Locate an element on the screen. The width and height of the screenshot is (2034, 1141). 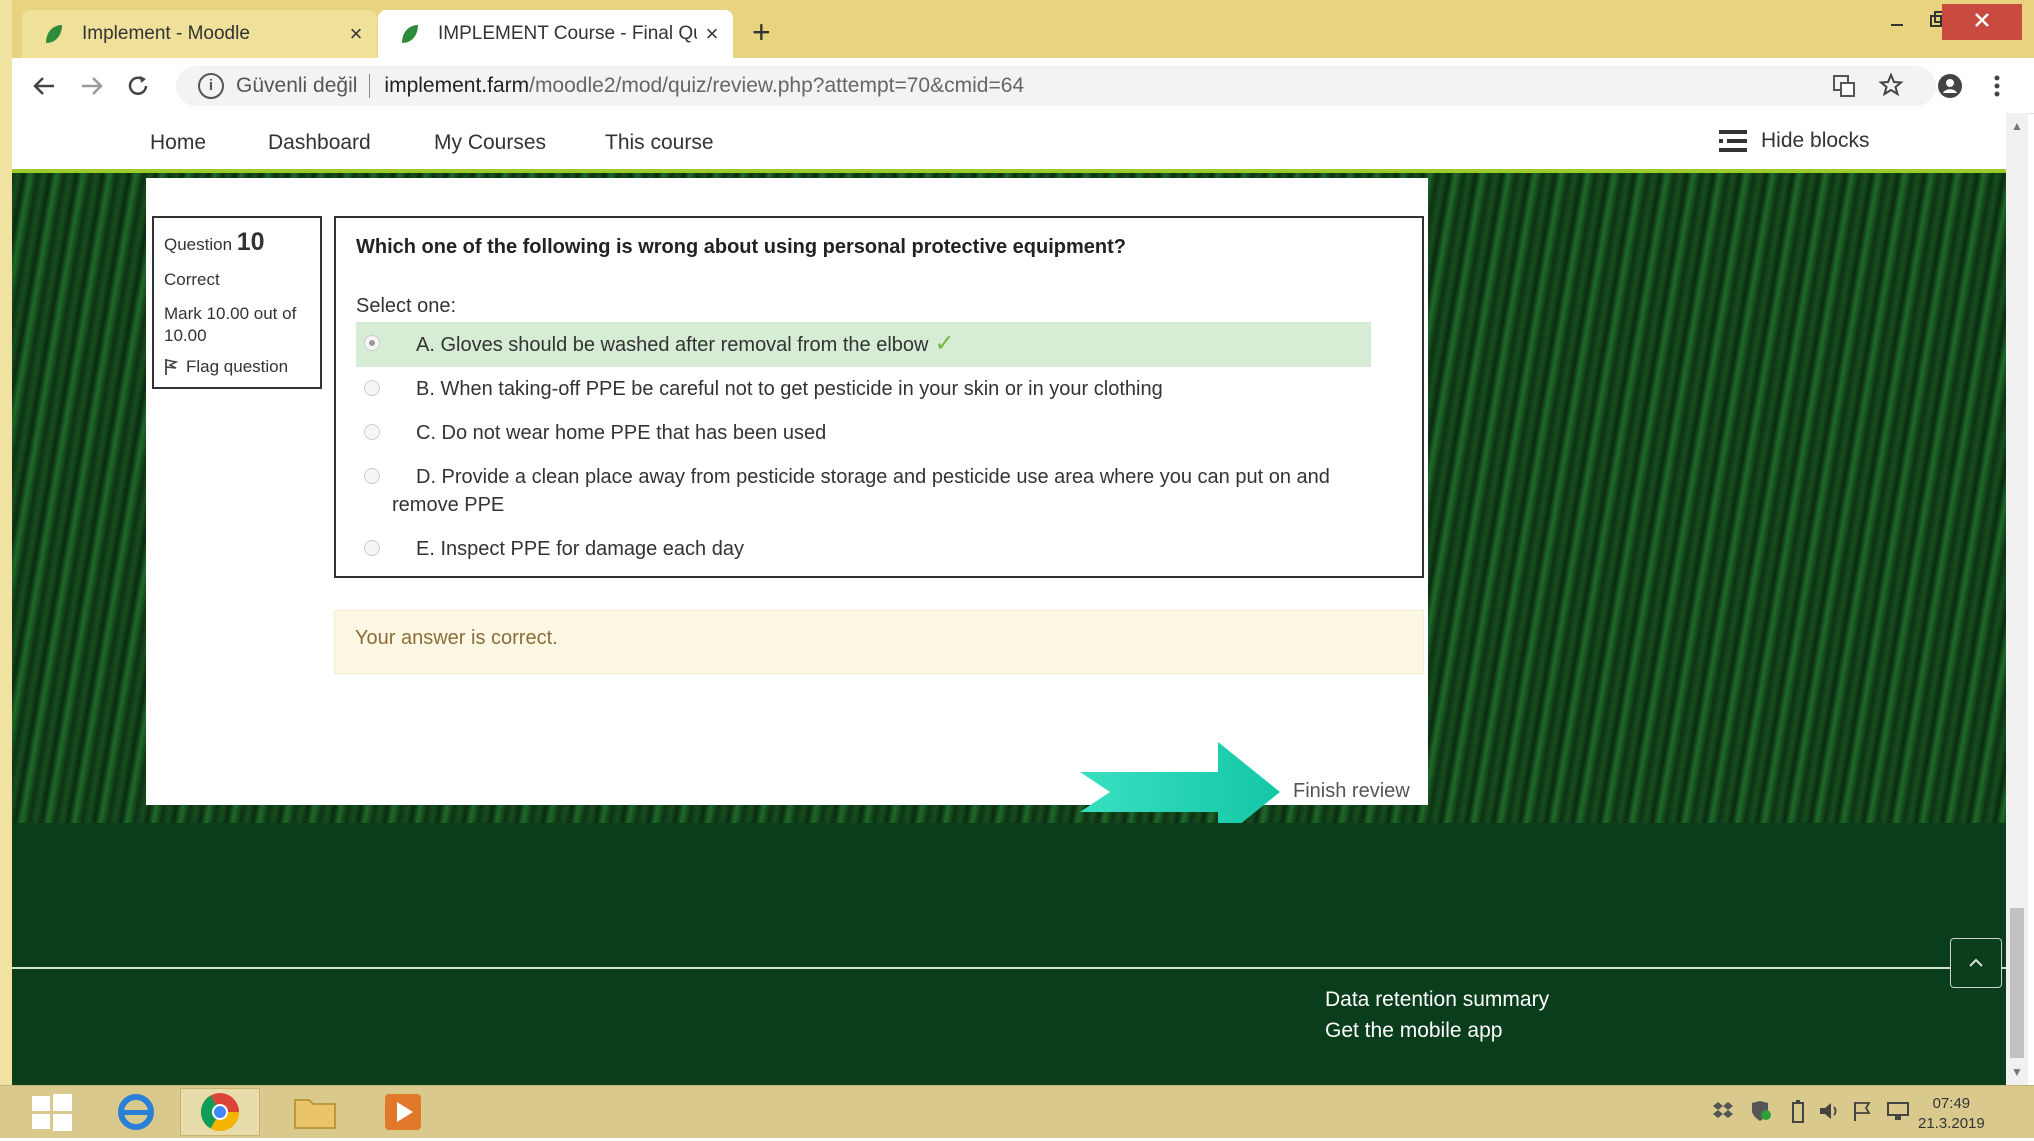
question-state: Correct is located at coordinates (192, 279).